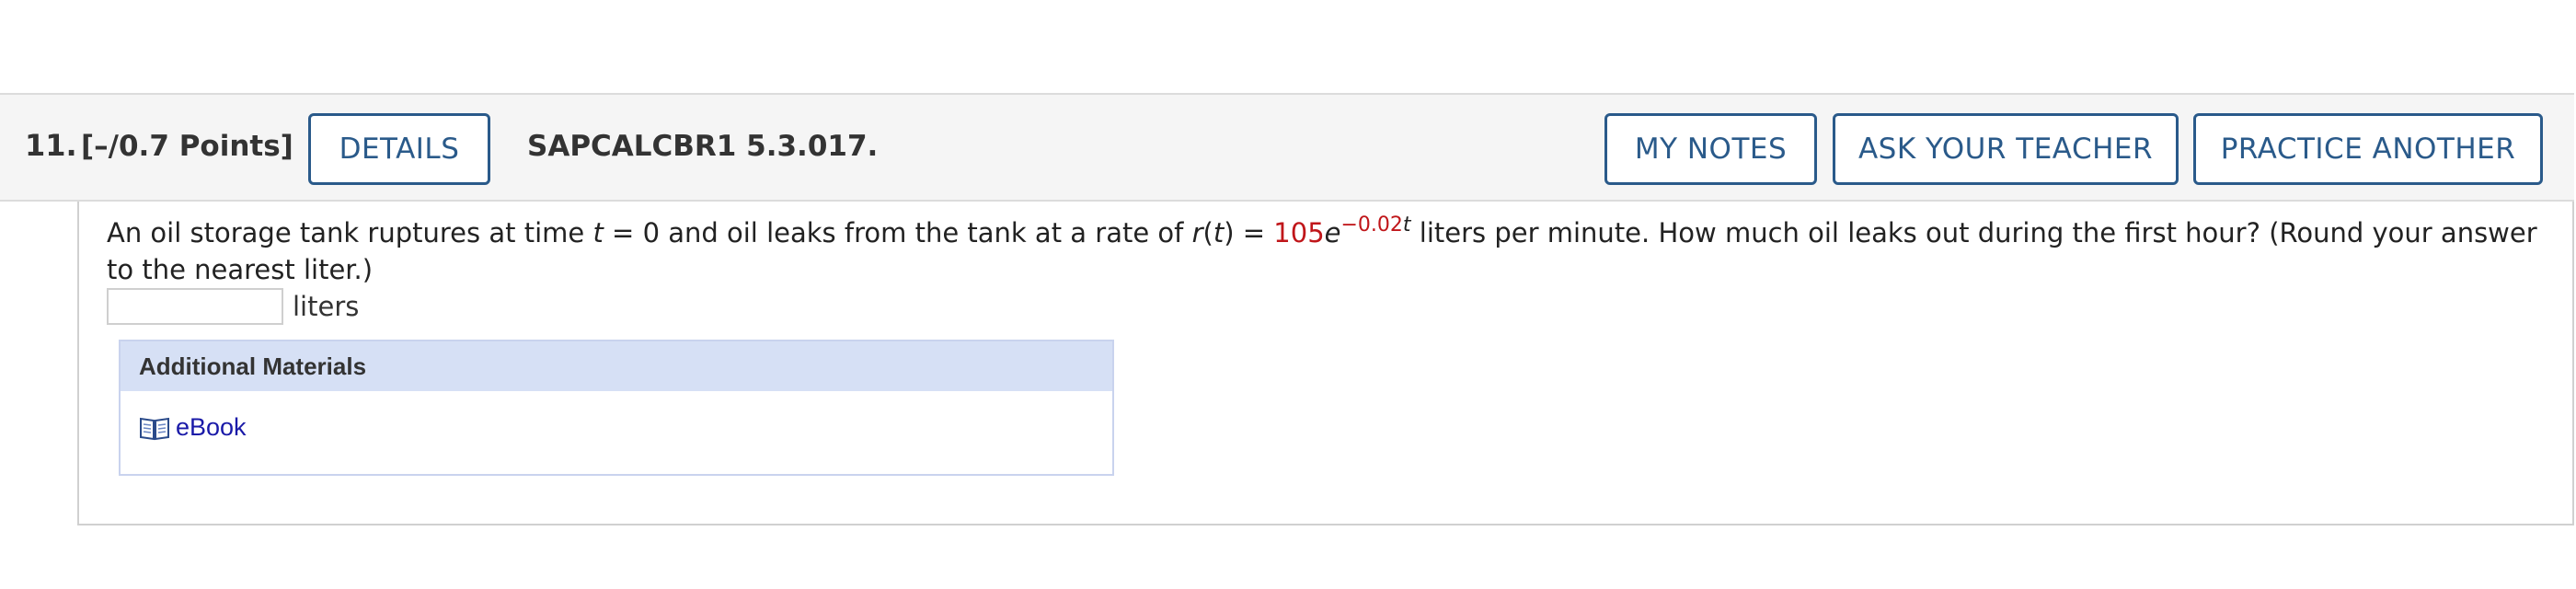 This screenshot has width=2576, height=589. I want to click on question-code: SAPCALCBR1 5.3.017., so click(703, 146).